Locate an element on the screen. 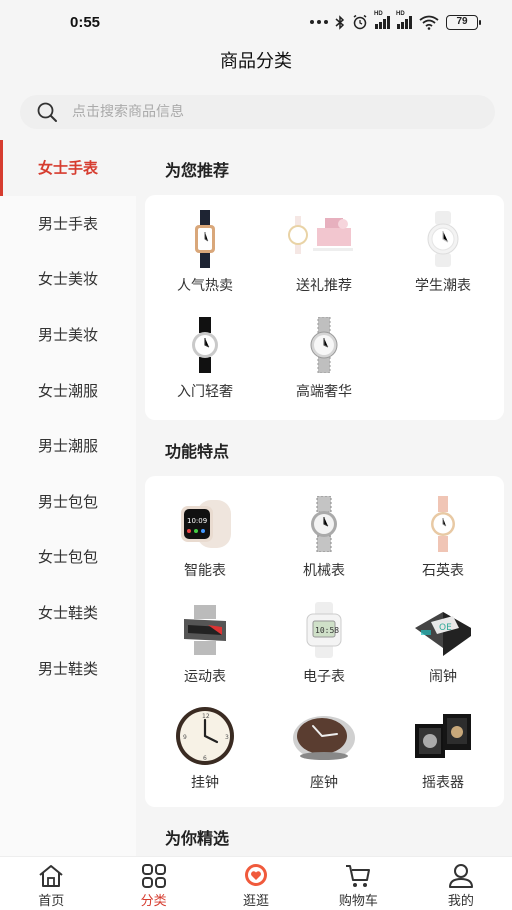  category-item: 石英表 is located at coordinates (443, 537).